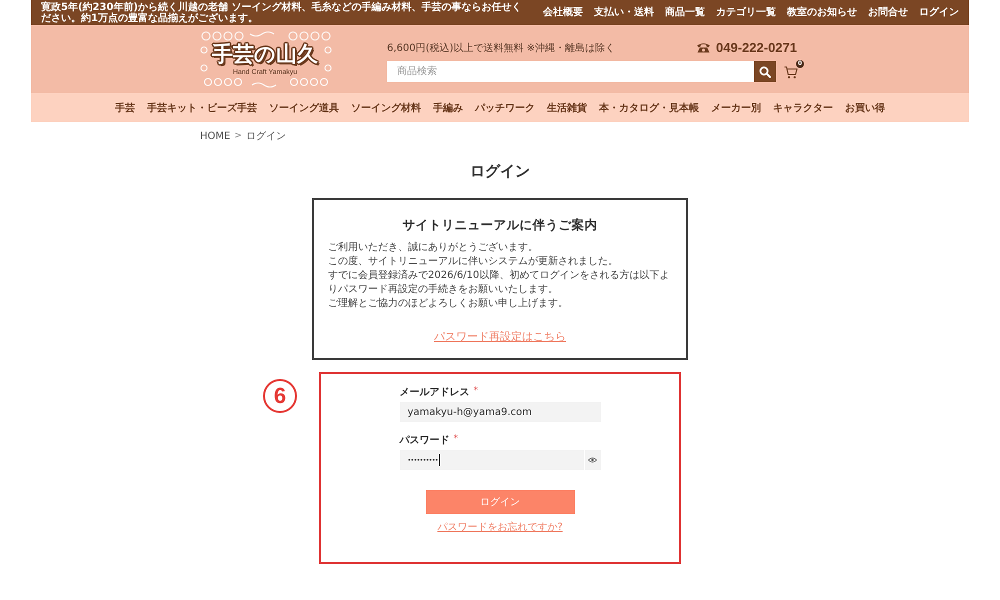 Image resolution: width=1000 pixels, height=600 pixels. What do you see at coordinates (425, 440) in the screenshot?
I see `field-label: パスワード` at bounding box center [425, 440].